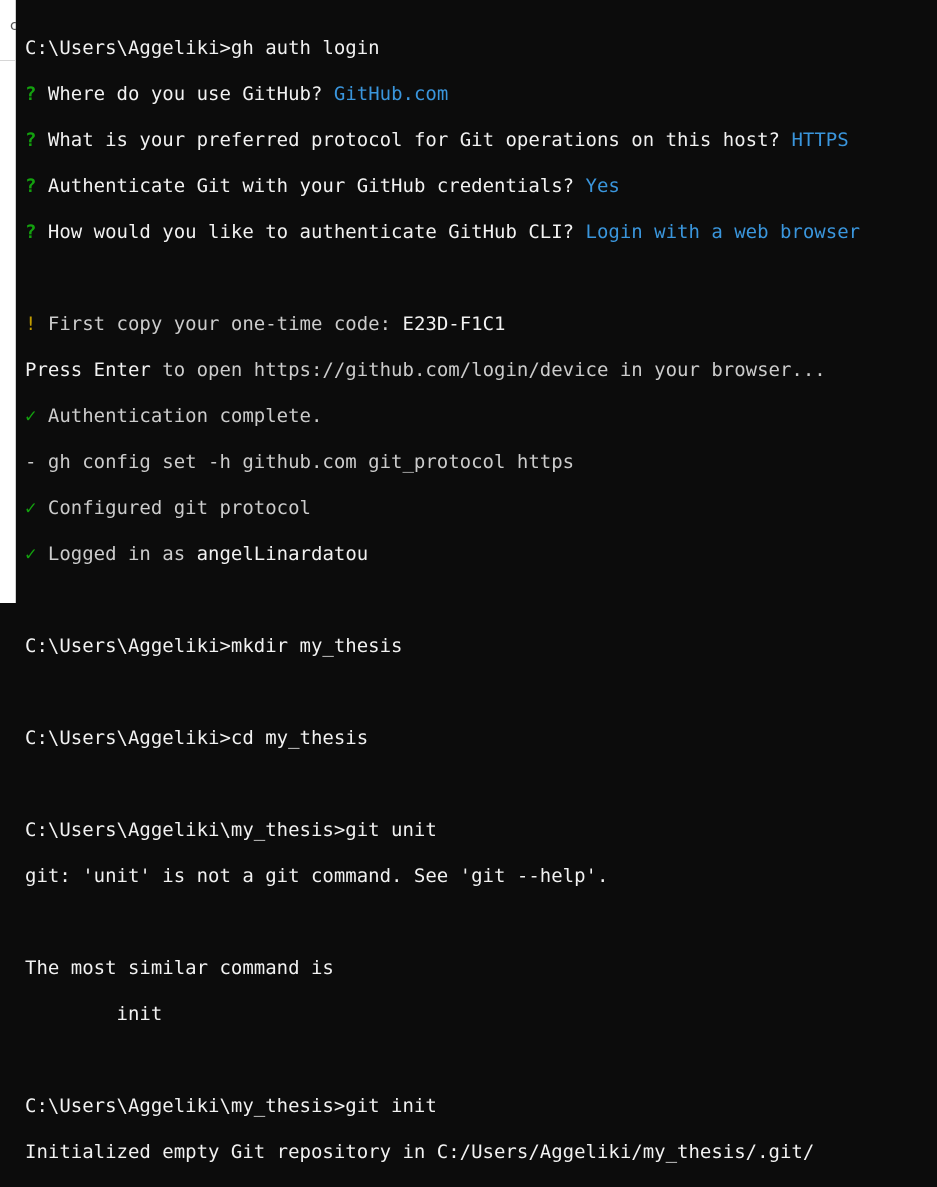  What do you see at coordinates (31, 324) in the screenshot?
I see `exclamation-icon: !` at bounding box center [31, 324].